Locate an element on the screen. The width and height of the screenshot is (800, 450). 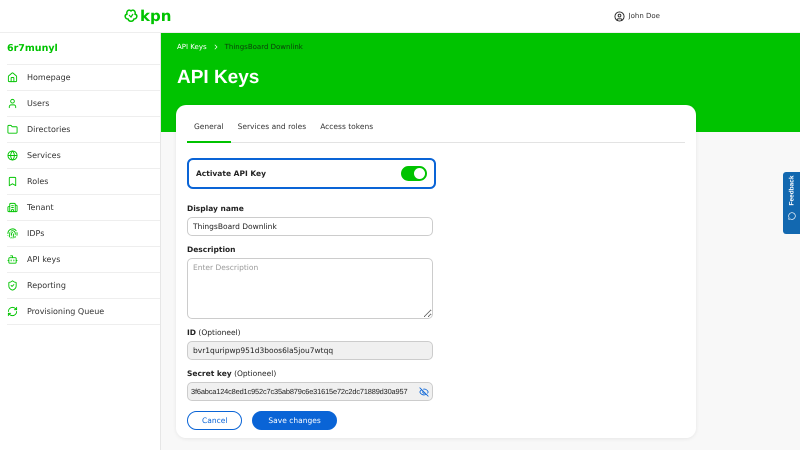
sidebar-item: IDPs is located at coordinates (83, 234).